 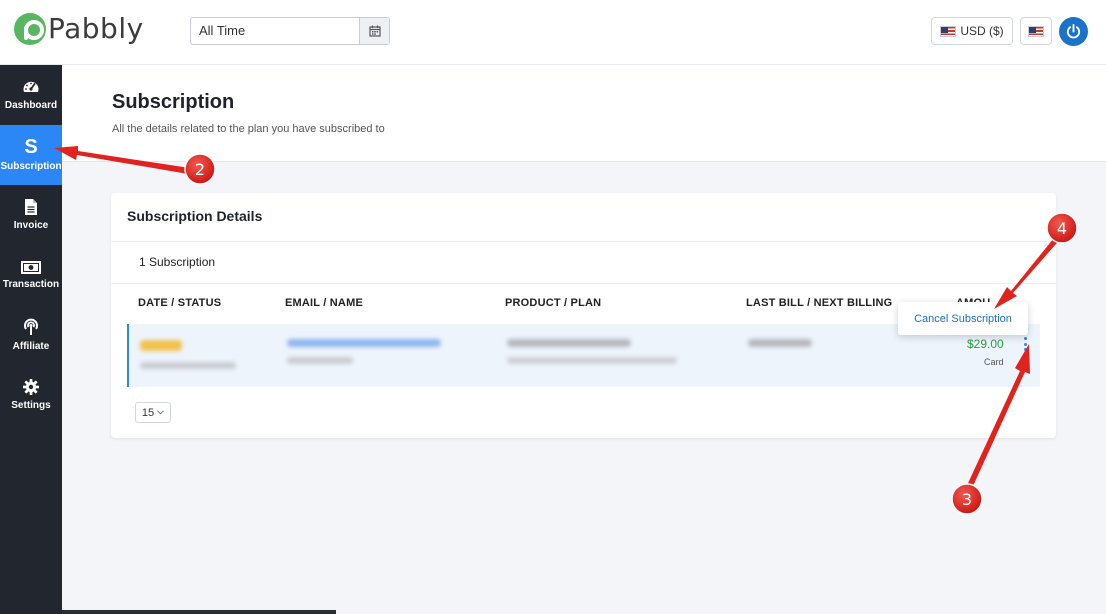 I want to click on calendar-button, so click(x=374, y=31).